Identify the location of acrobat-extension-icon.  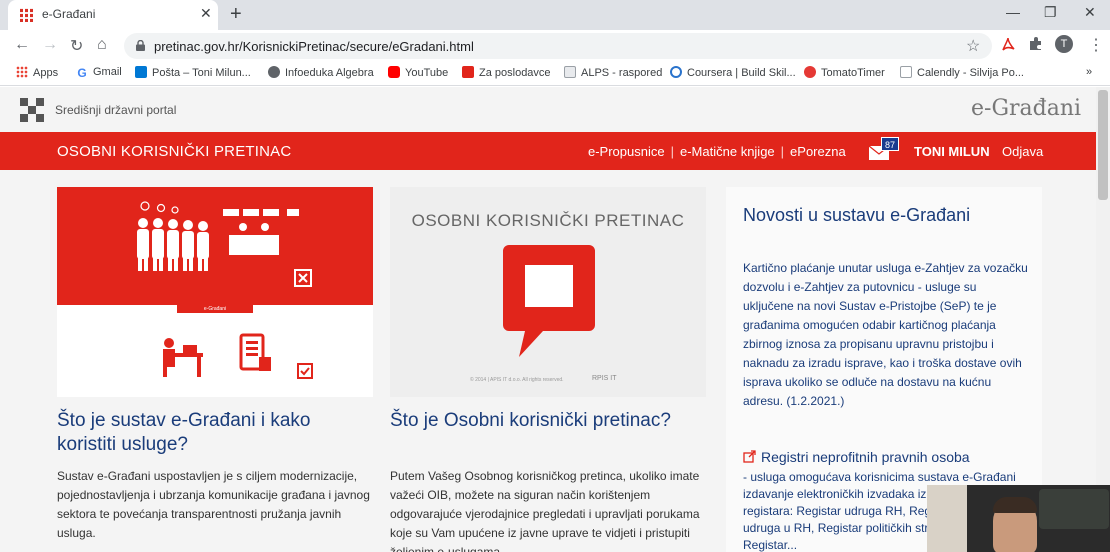
(1008, 44).